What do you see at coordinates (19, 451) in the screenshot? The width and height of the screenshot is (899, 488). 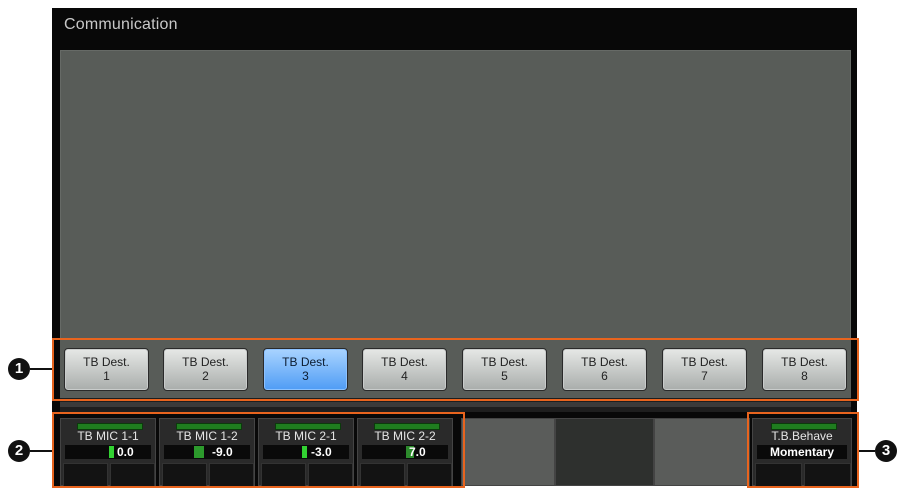 I see `callout-marker-2: 2` at bounding box center [19, 451].